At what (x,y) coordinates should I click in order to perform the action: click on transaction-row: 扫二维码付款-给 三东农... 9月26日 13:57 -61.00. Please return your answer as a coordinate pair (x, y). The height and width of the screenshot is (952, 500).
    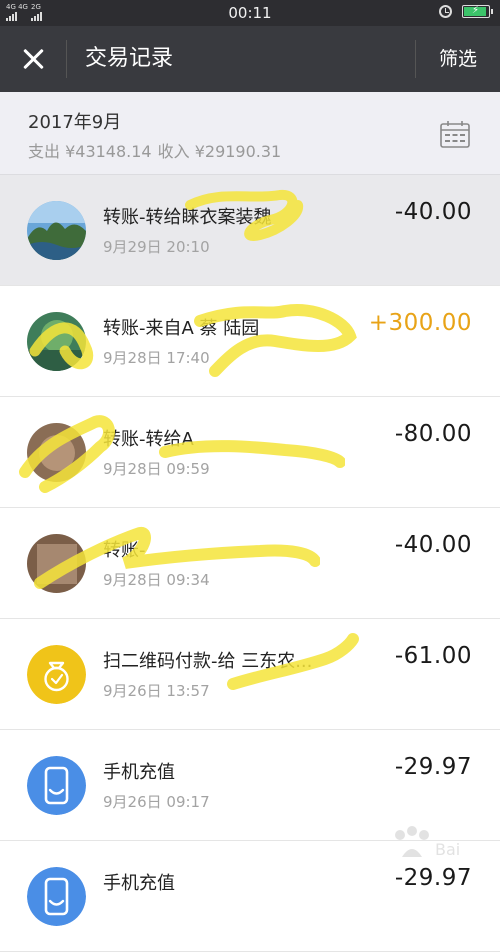
    Looking at the image, I should click on (250, 674).